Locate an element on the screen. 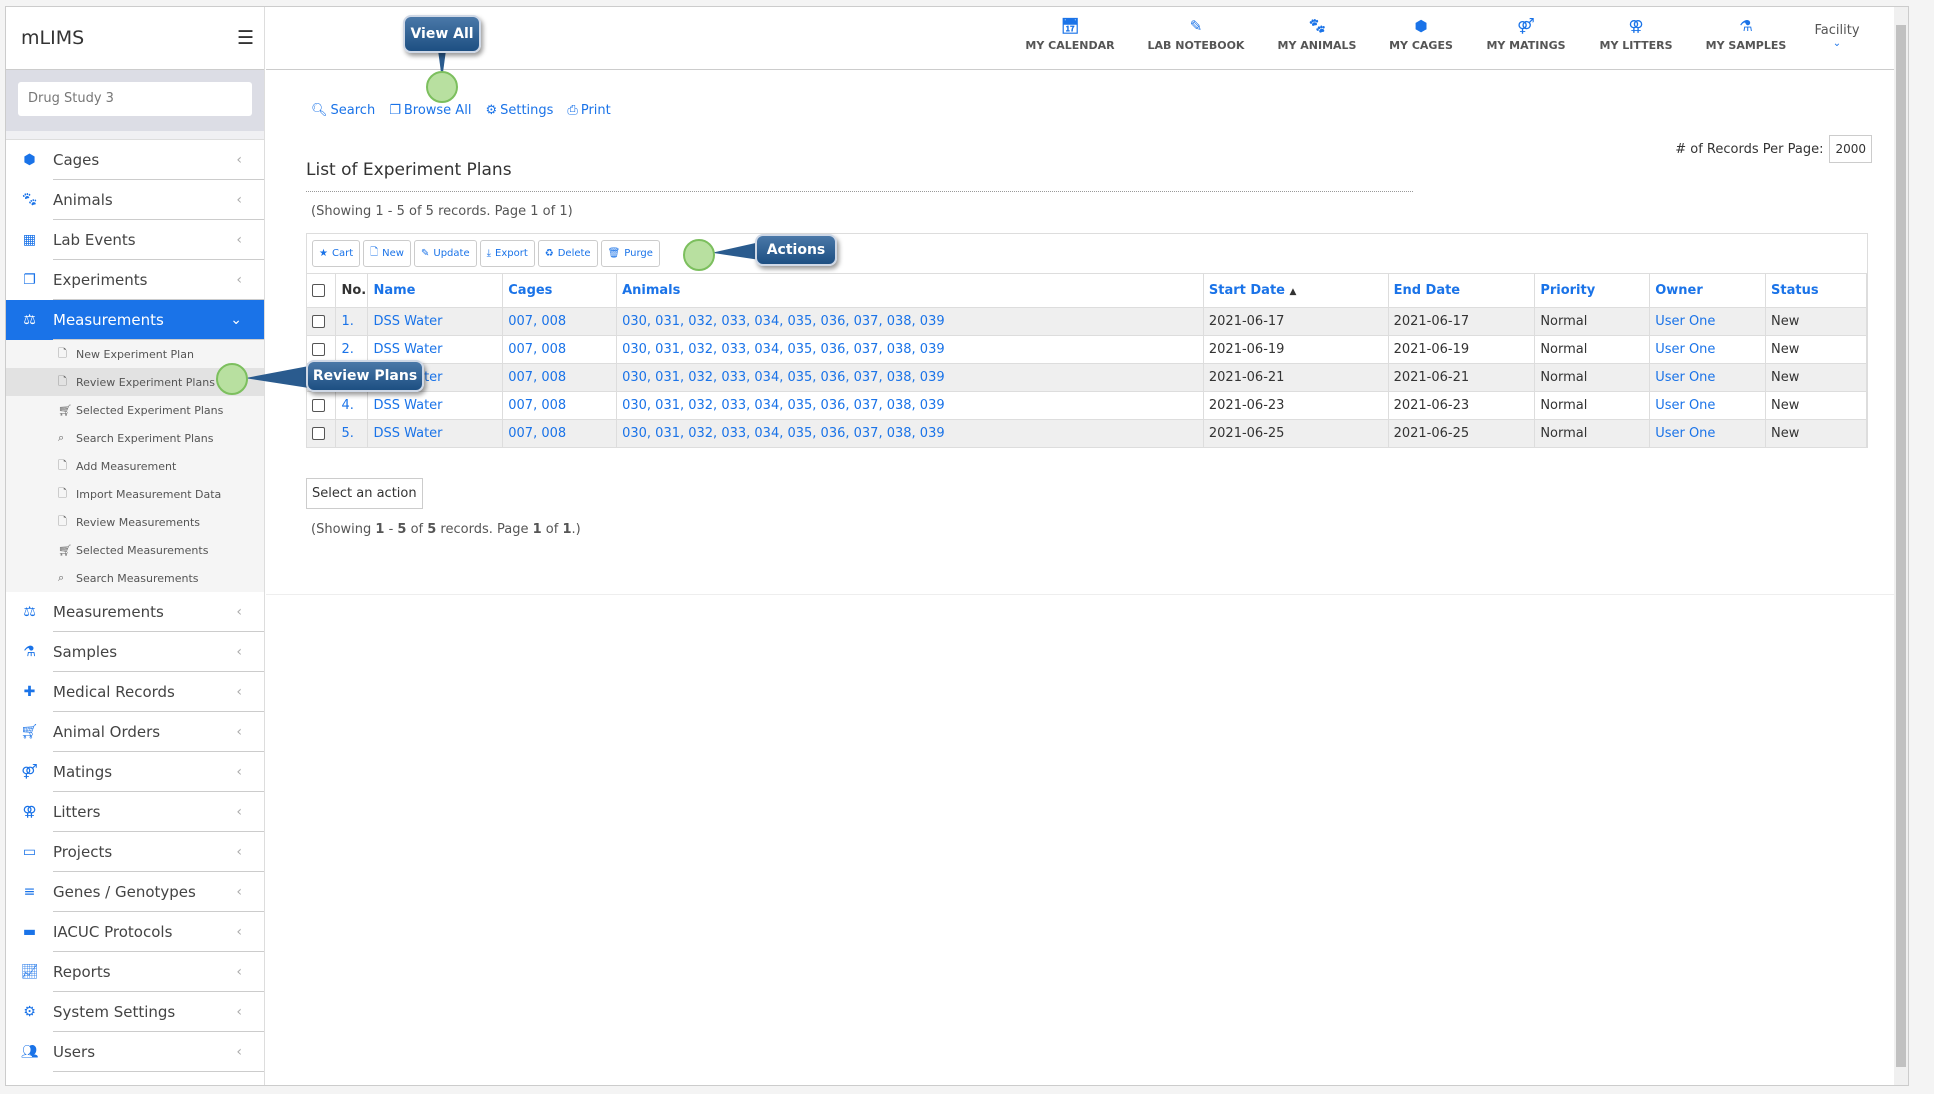 The image size is (1934, 1094). cell-no: 5. is located at coordinates (352, 432).